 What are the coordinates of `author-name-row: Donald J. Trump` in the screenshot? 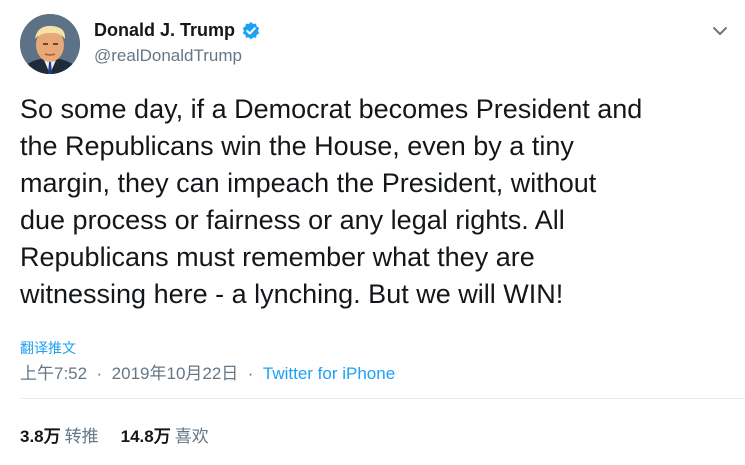 It's located at (177, 30).